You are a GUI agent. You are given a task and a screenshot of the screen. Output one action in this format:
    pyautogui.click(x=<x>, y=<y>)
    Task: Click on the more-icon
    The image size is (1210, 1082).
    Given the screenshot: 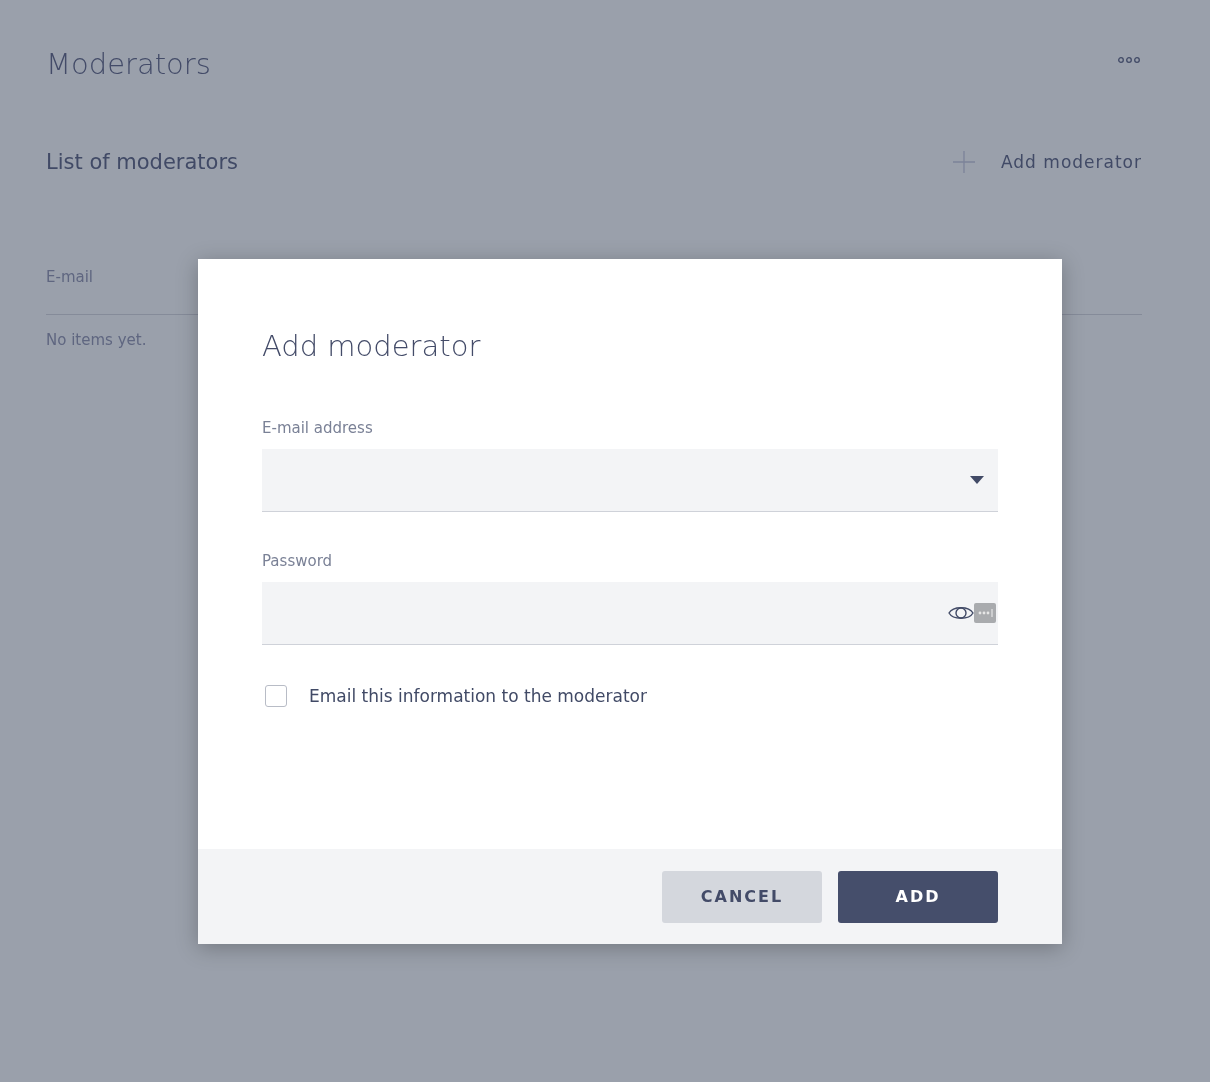 What is the action you would take?
    pyautogui.click(x=1129, y=60)
    